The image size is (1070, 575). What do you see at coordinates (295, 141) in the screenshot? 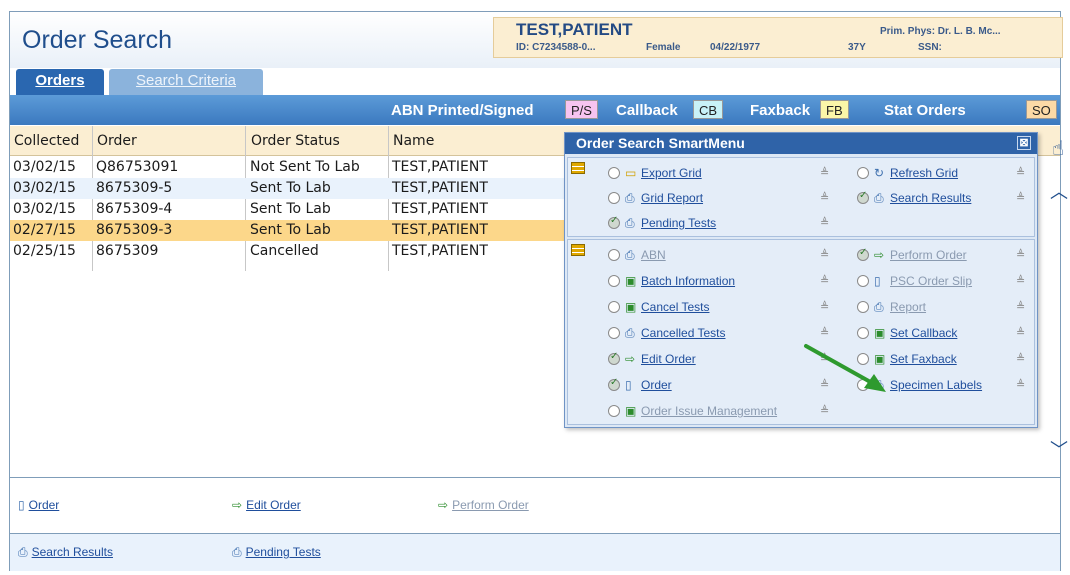
I see `column-order-status: Order Status` at bounding box center [295, 141].